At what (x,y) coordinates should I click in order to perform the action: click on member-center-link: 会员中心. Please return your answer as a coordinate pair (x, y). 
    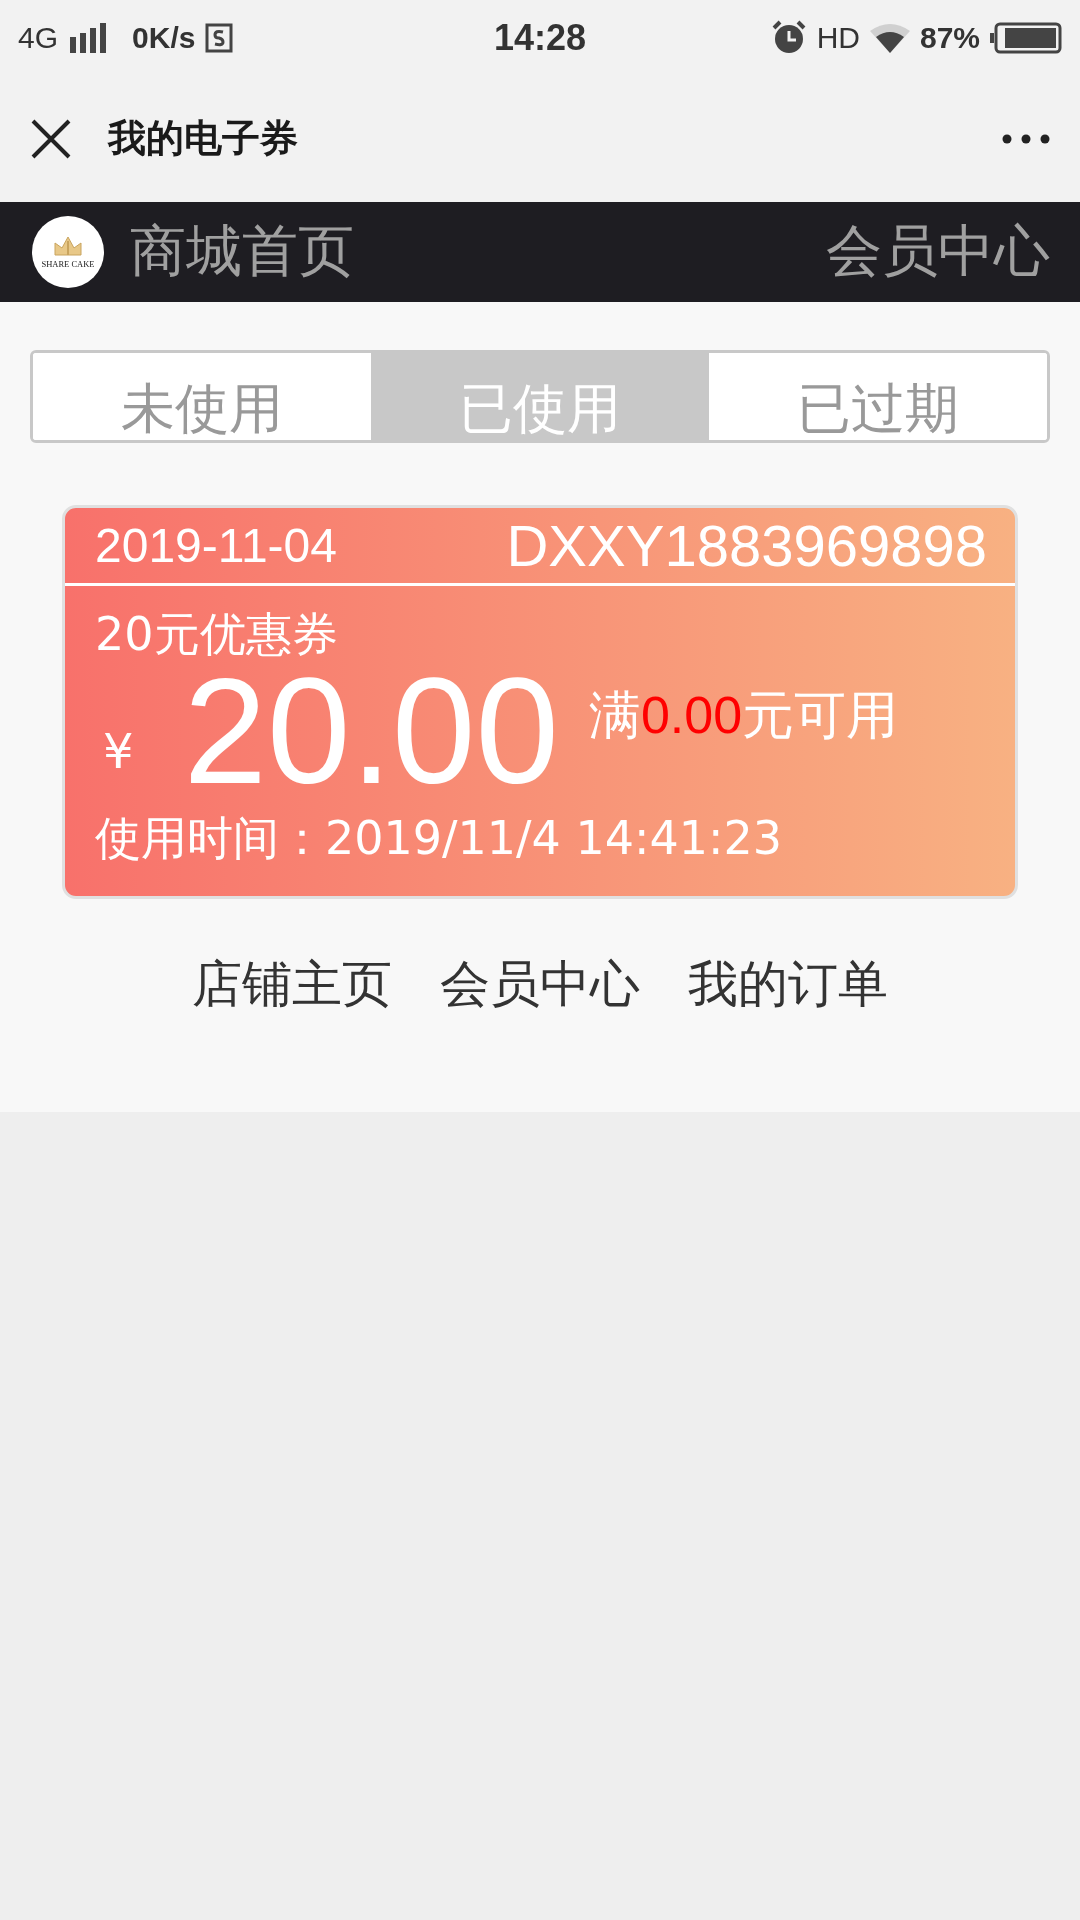
    Looking at the image, I should click on (938, 252).